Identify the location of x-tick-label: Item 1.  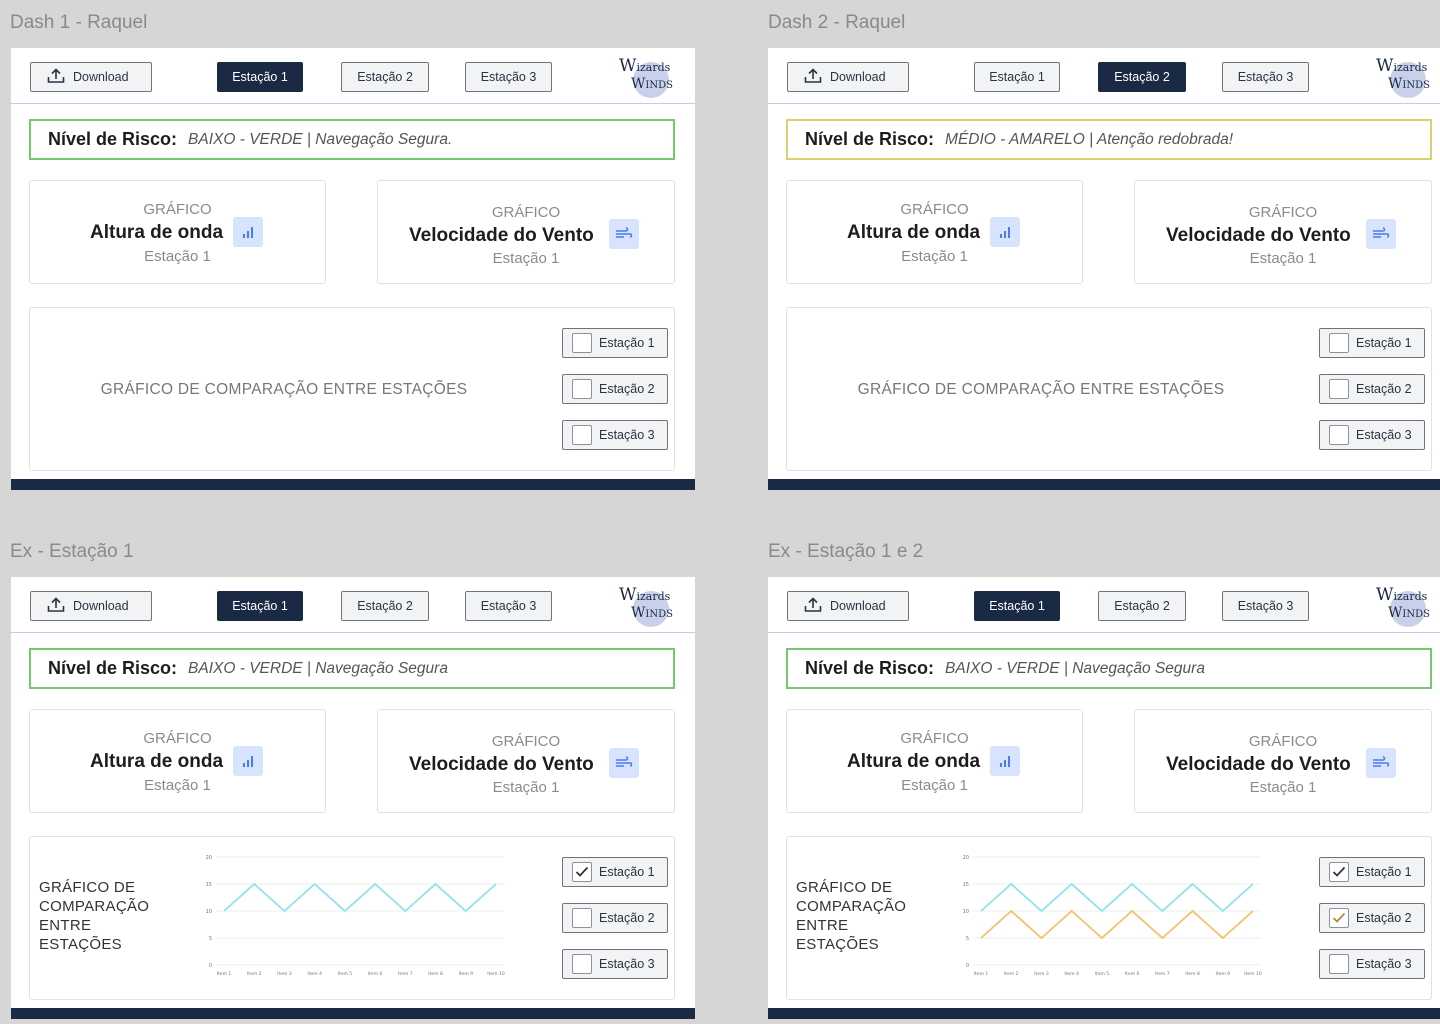
(981, 974).